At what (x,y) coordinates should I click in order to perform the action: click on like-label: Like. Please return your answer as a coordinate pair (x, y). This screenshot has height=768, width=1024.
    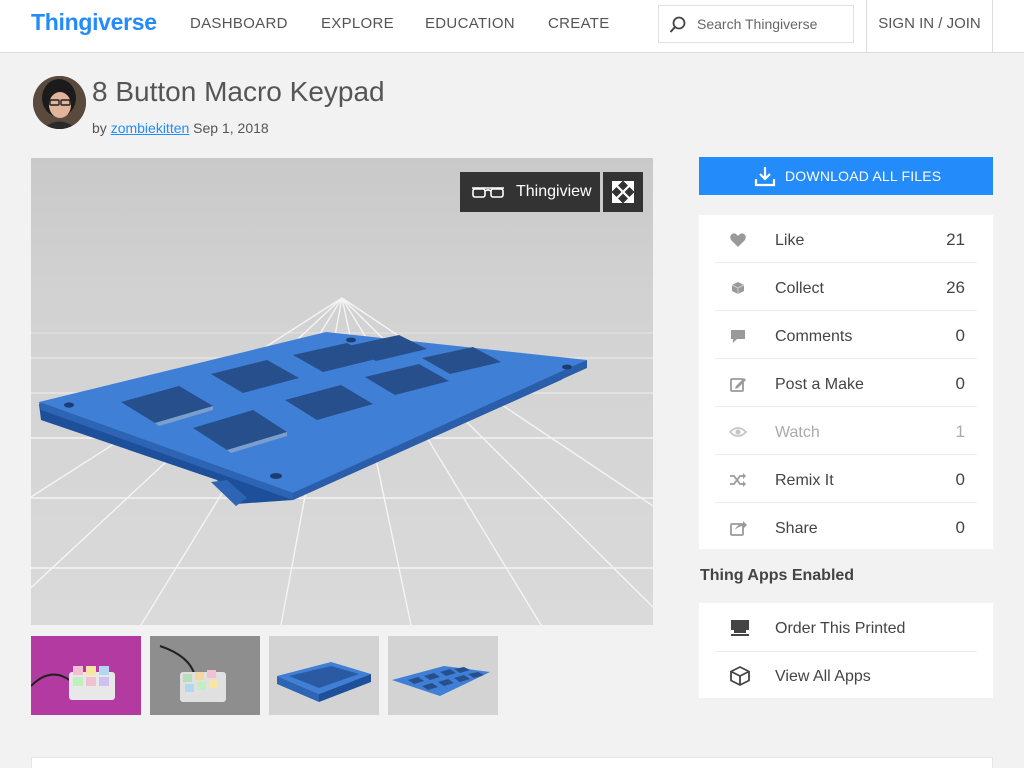
    Looking at the image, I should click on (790, 240).